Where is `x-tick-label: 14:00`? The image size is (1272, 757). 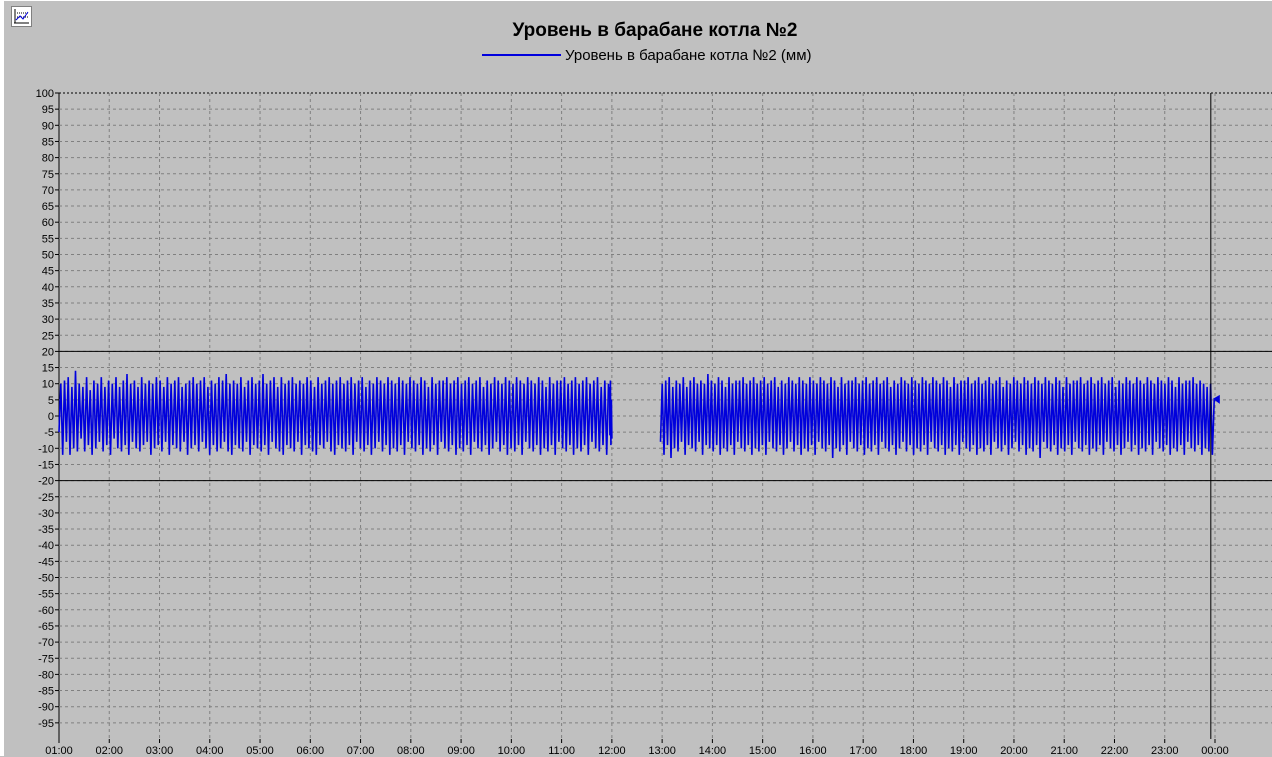 x-tick-label: 14:00 is located at coordinates (713, 751).